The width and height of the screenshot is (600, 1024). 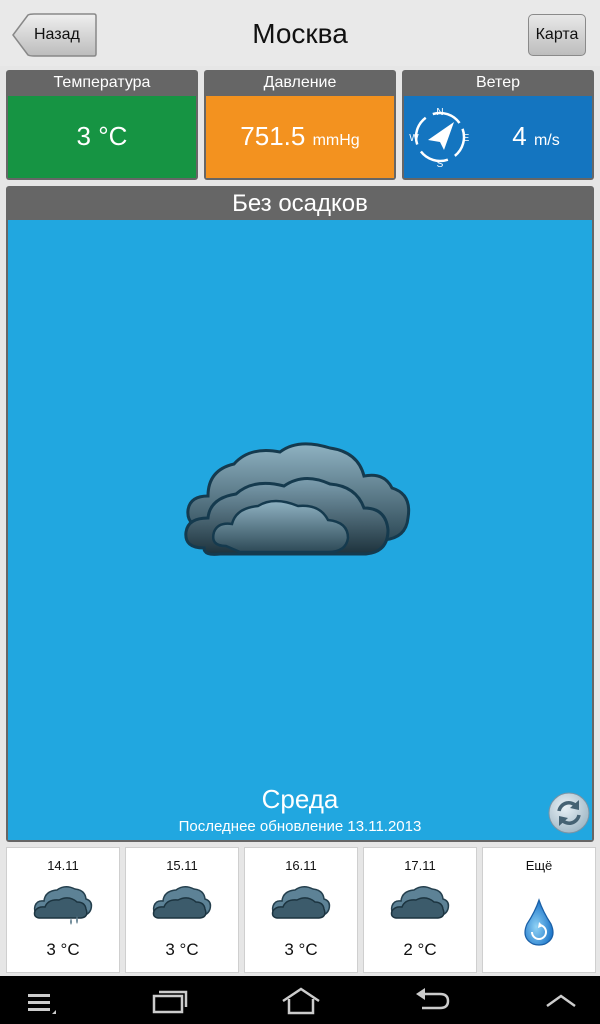 What do you see at coordinates (182, 865) in the screenshot?
I see `forecast-date: 15.11` at bounding box center [182, 865].